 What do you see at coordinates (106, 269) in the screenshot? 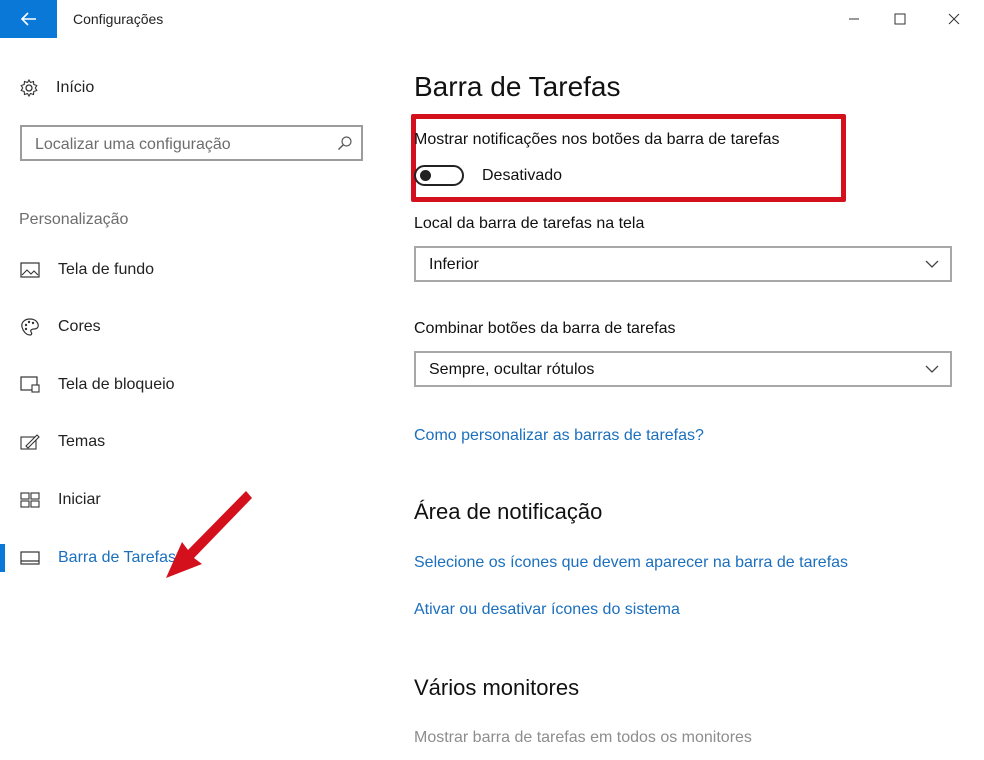
I see `sidebar-item-label: Tela de fundo` at bounding box center [106, 269].